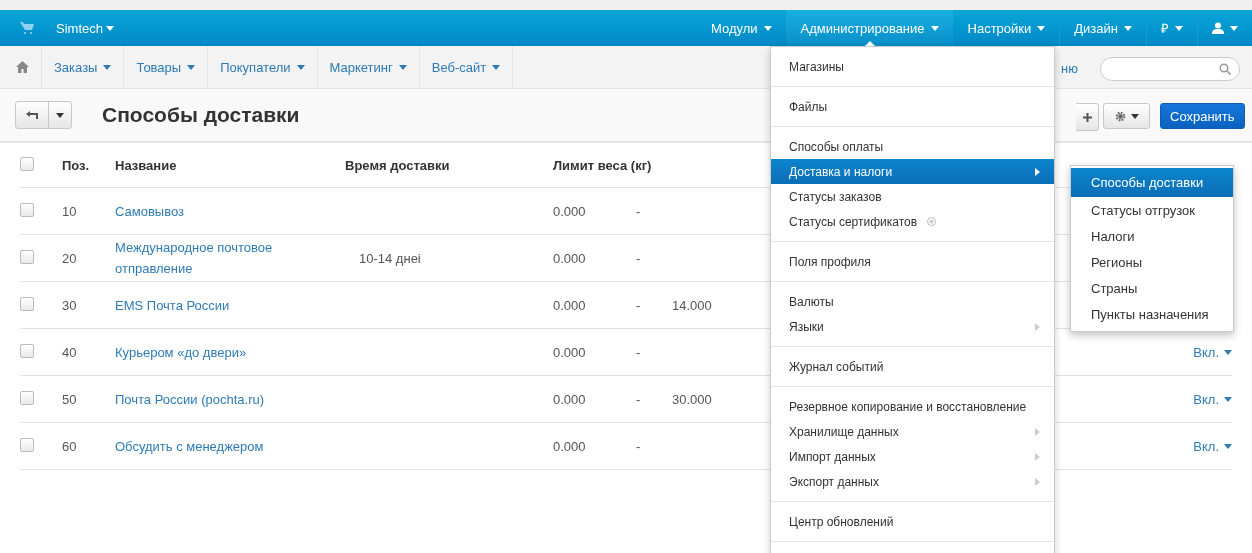 This screenshot has height=553, width=1252. I want to click on method-link: Курьером «до двери», so click(181, 352).